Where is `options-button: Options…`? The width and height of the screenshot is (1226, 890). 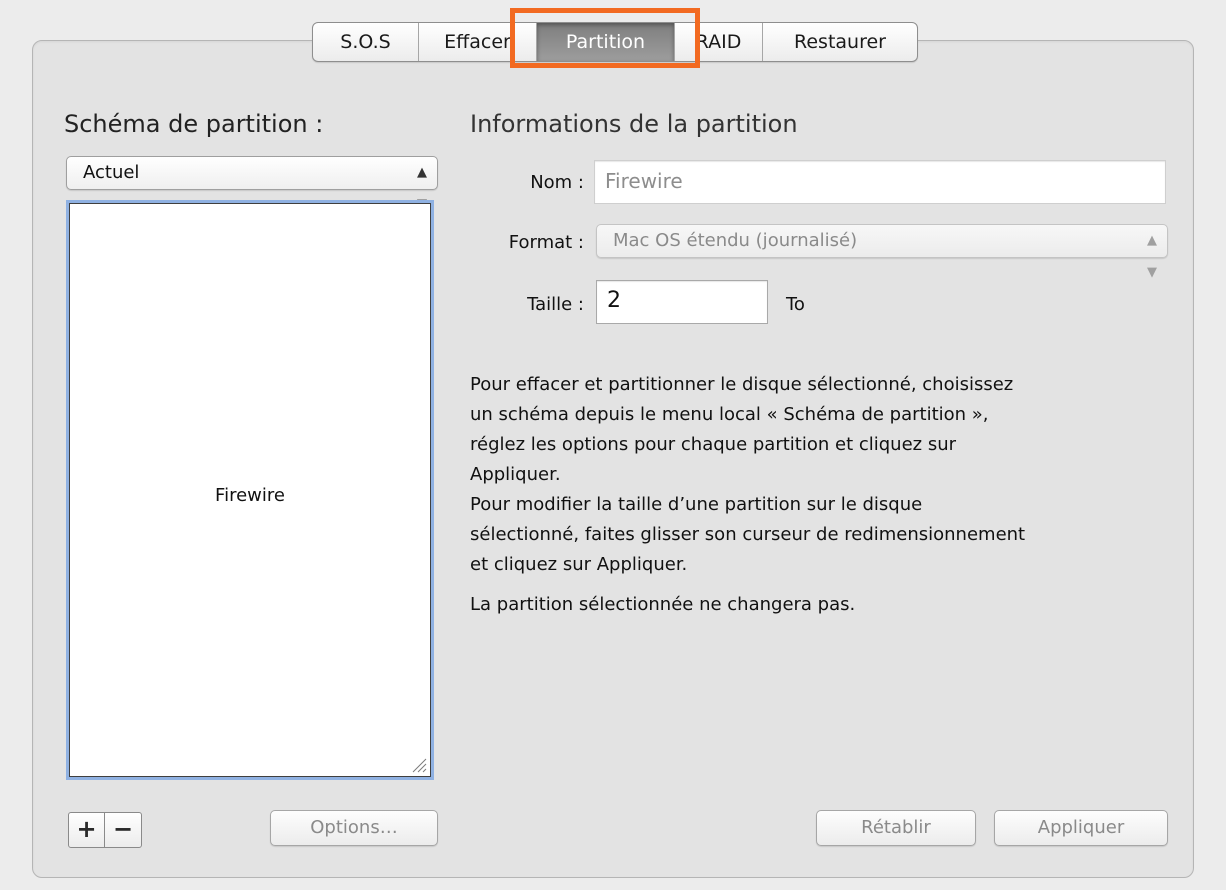 options-button: Options… is located at coordinates (354, 828).